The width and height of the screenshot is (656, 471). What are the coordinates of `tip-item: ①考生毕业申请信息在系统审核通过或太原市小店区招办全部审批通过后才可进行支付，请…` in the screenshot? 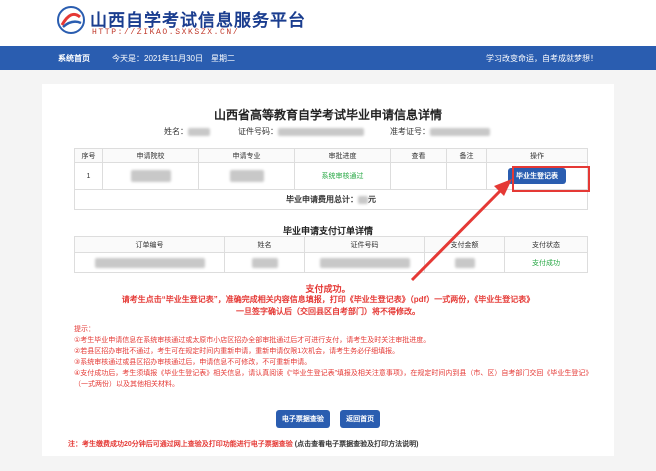 It's located at (252, 340).